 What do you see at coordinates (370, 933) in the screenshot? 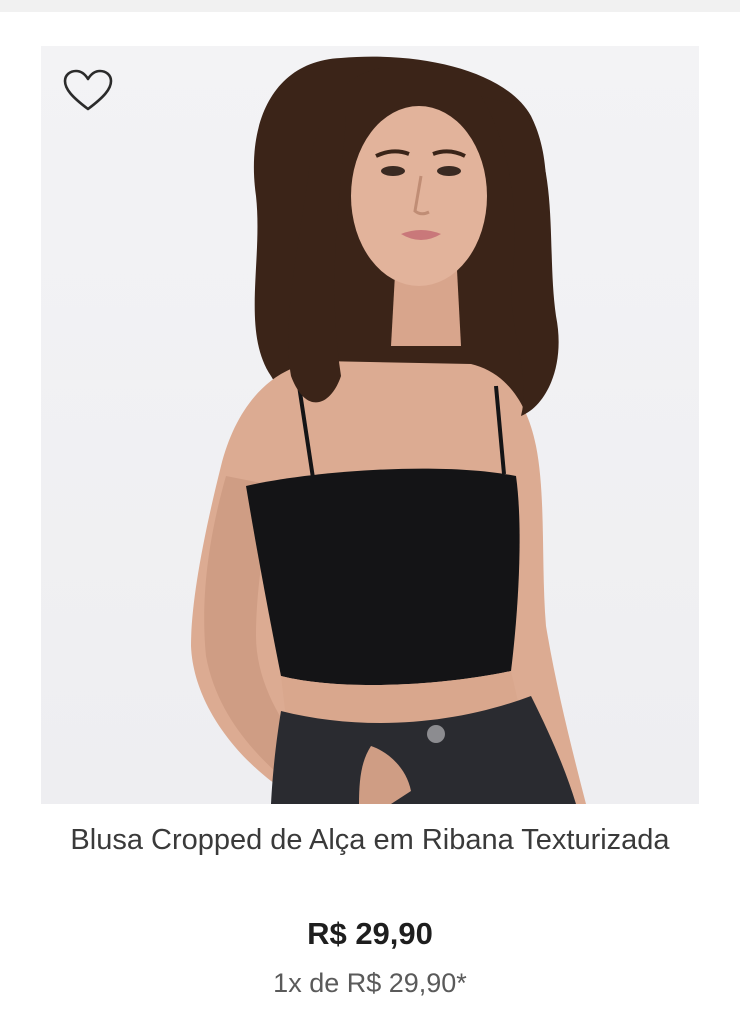
I see `product-price: R$ 29,90` at bounding box center [370, 933].